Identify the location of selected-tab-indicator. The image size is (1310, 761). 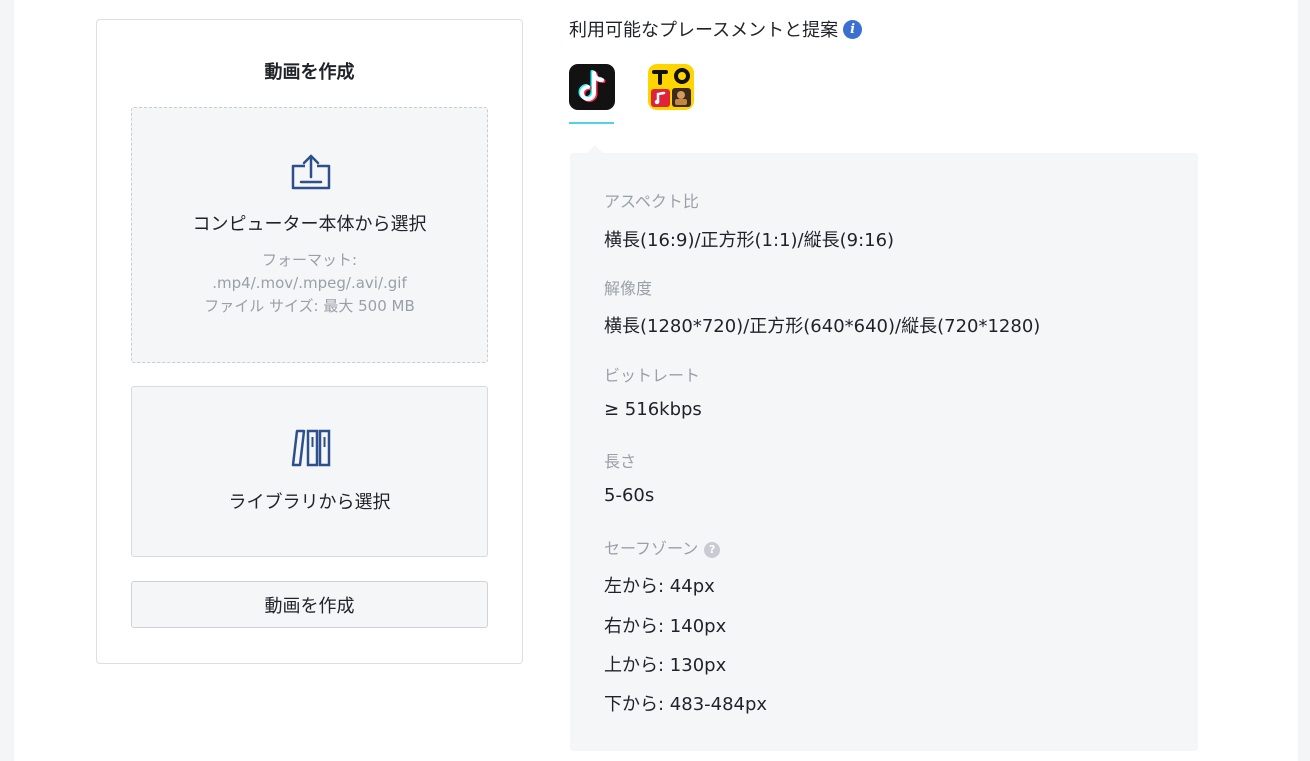
(591, 123).